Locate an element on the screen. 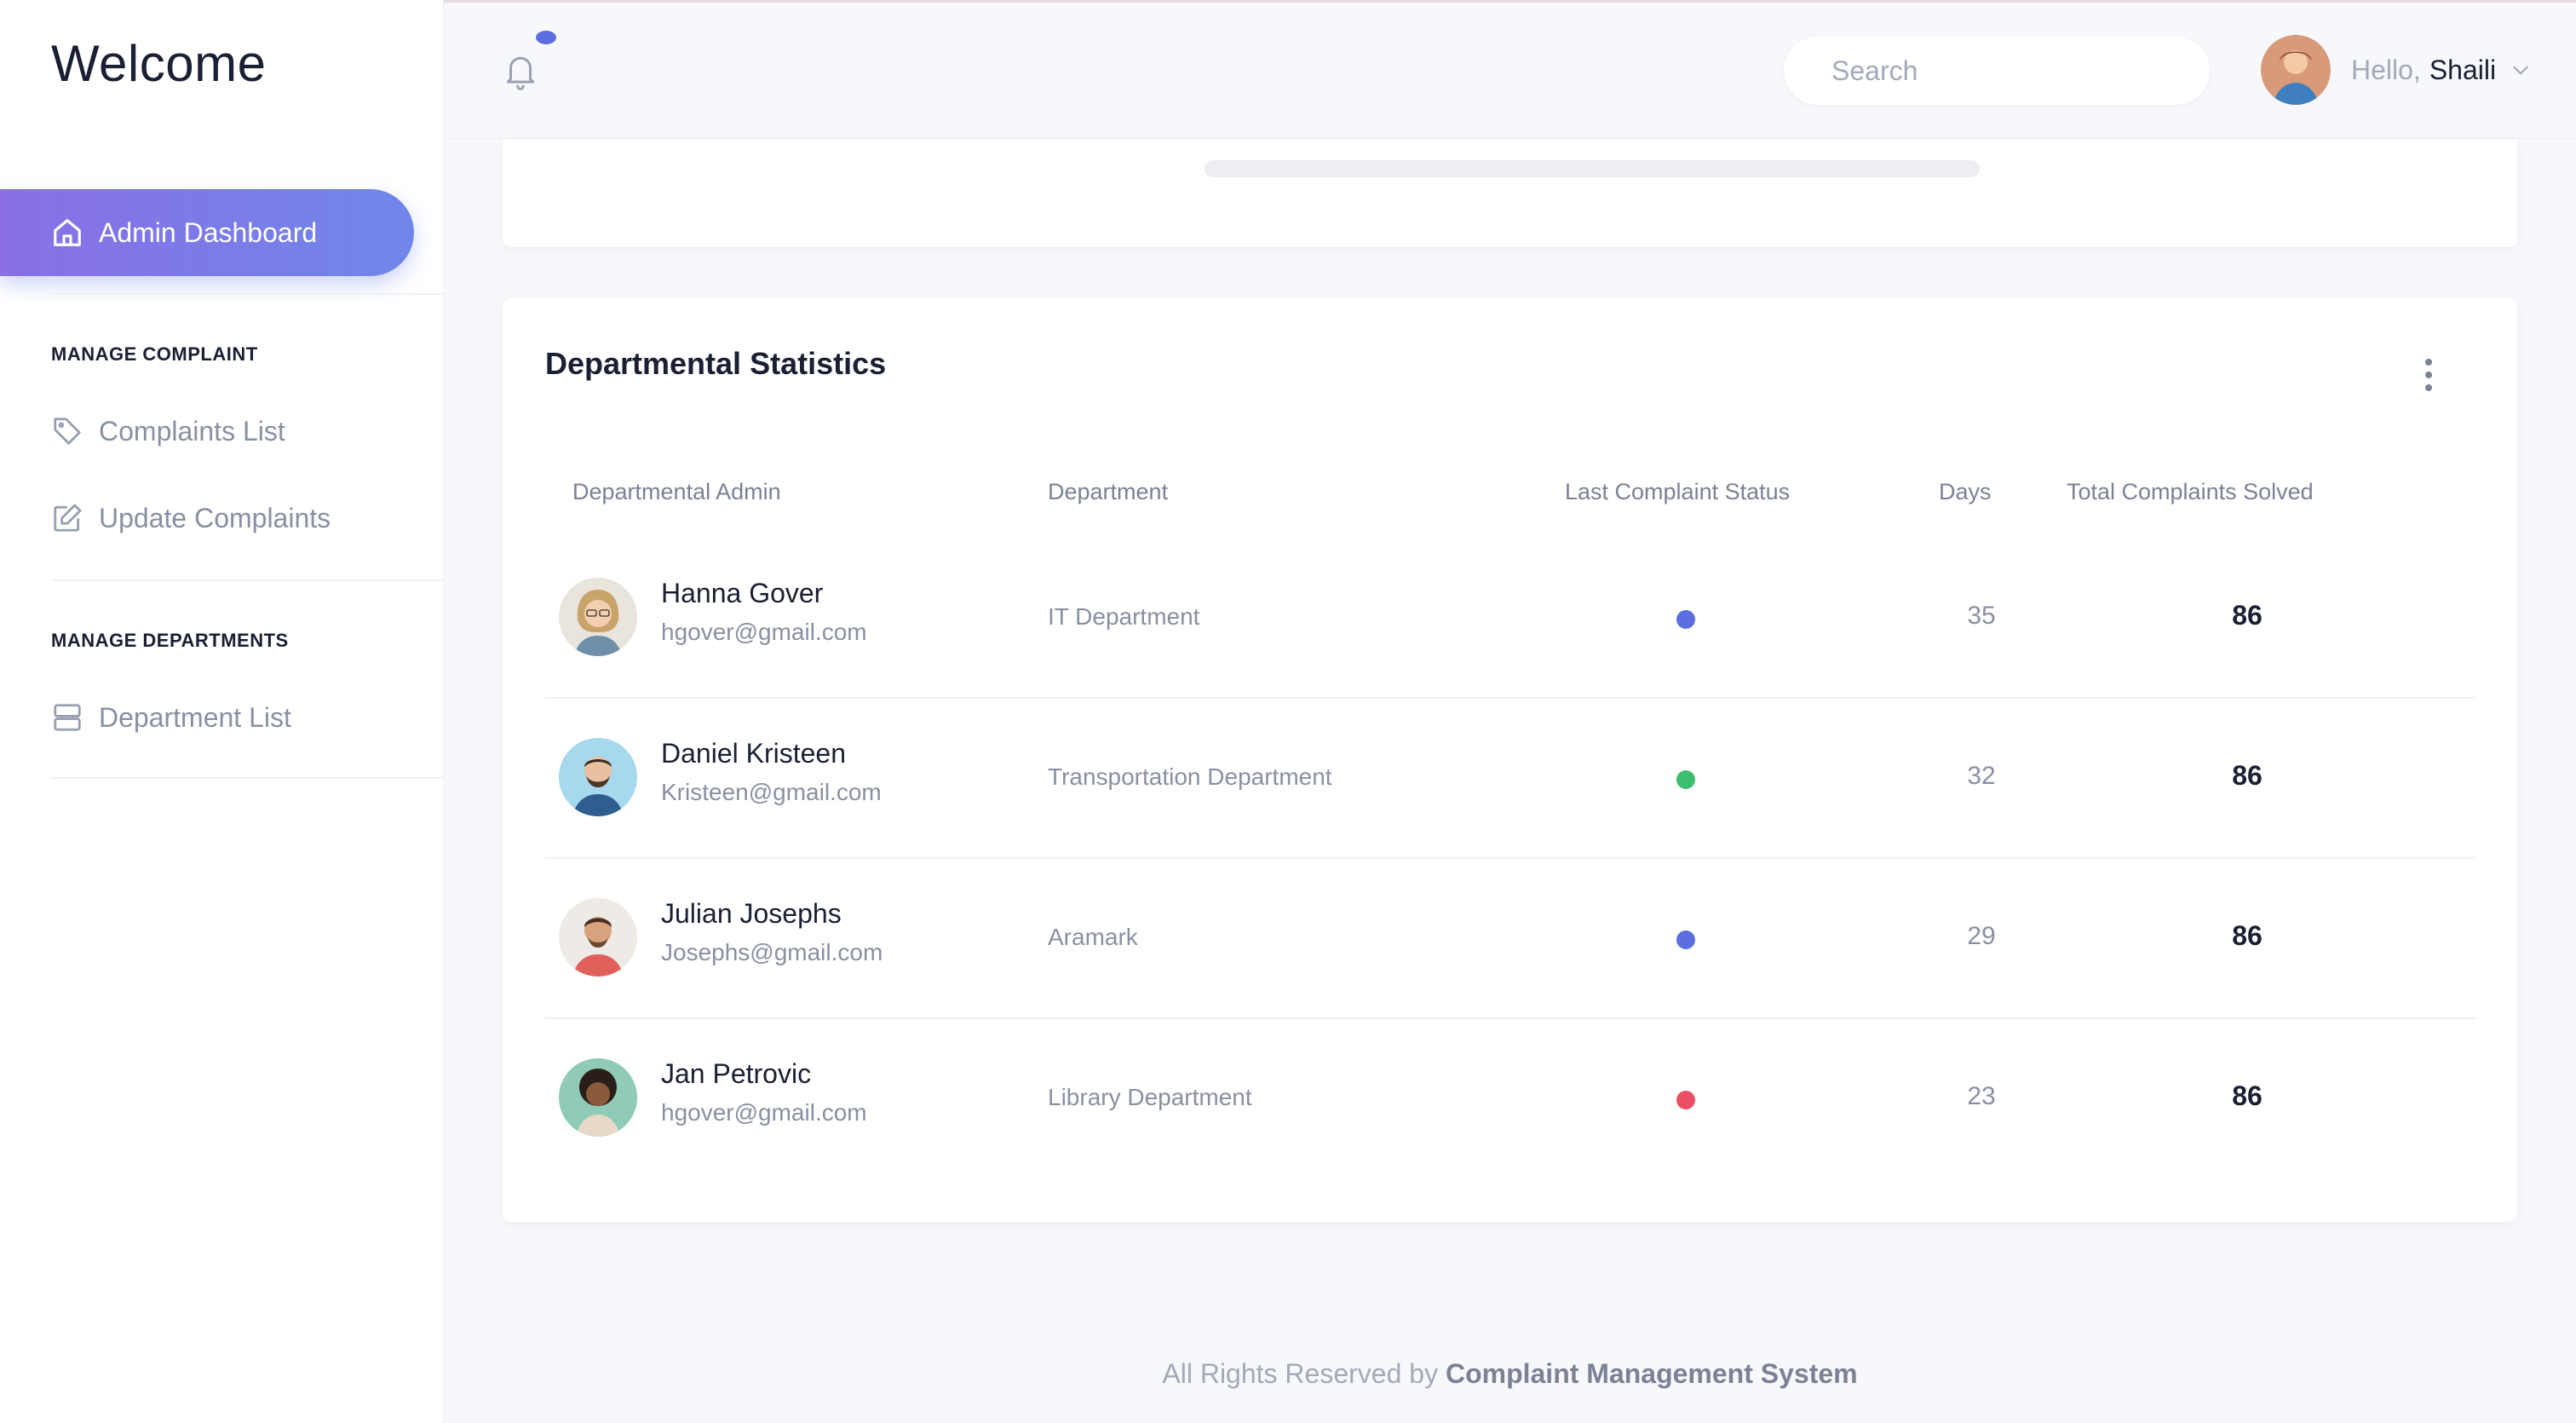  bell-icon is located at coordinates (521, 70).